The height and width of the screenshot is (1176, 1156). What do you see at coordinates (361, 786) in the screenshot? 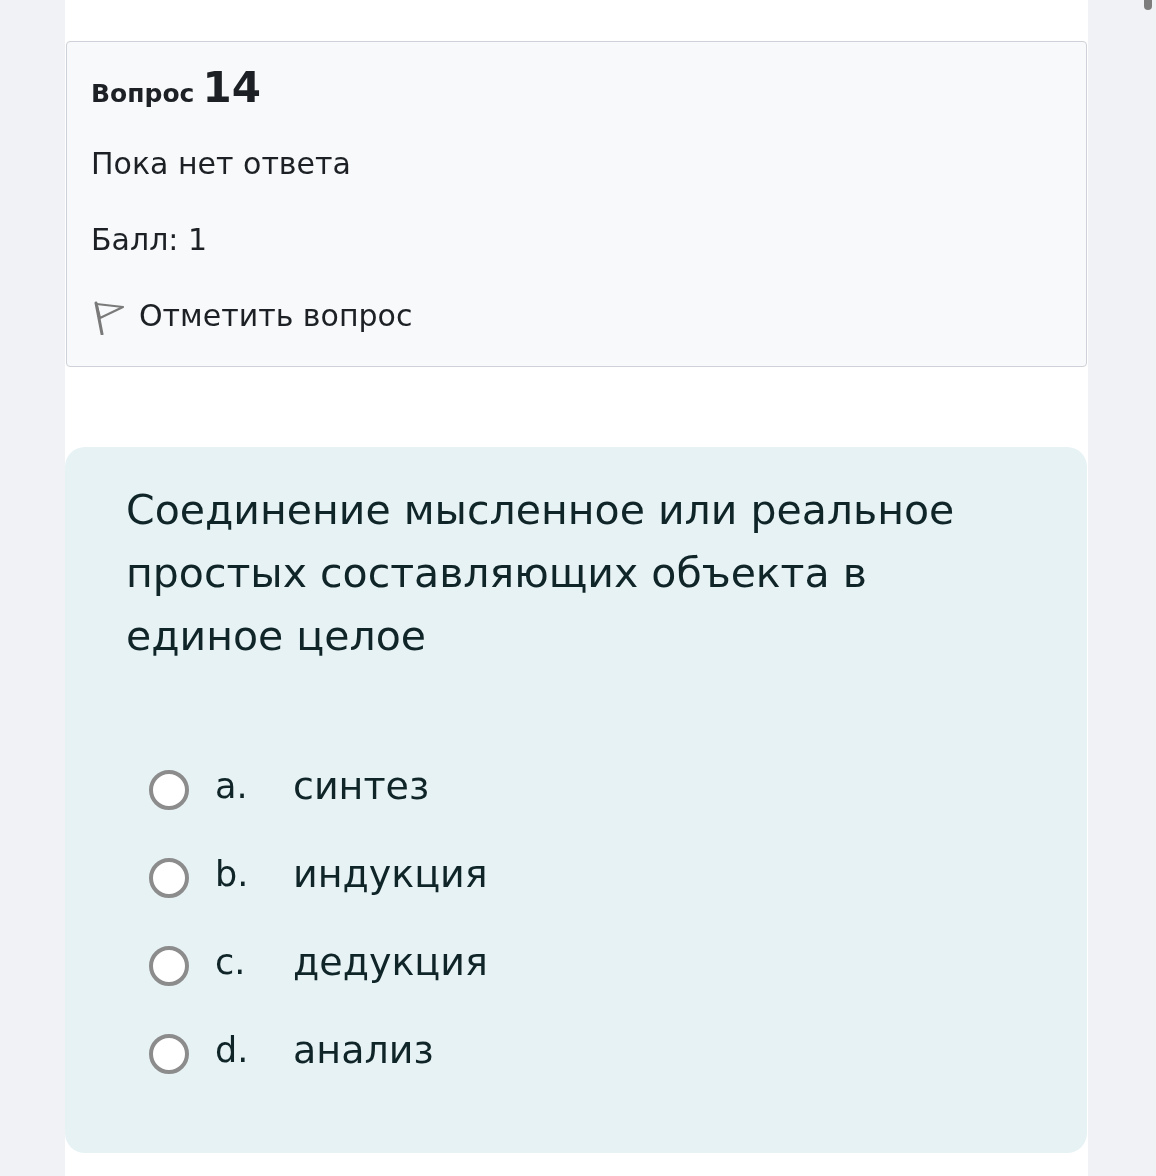
I see `option-text: синтез` at bounding box center [361, 786].